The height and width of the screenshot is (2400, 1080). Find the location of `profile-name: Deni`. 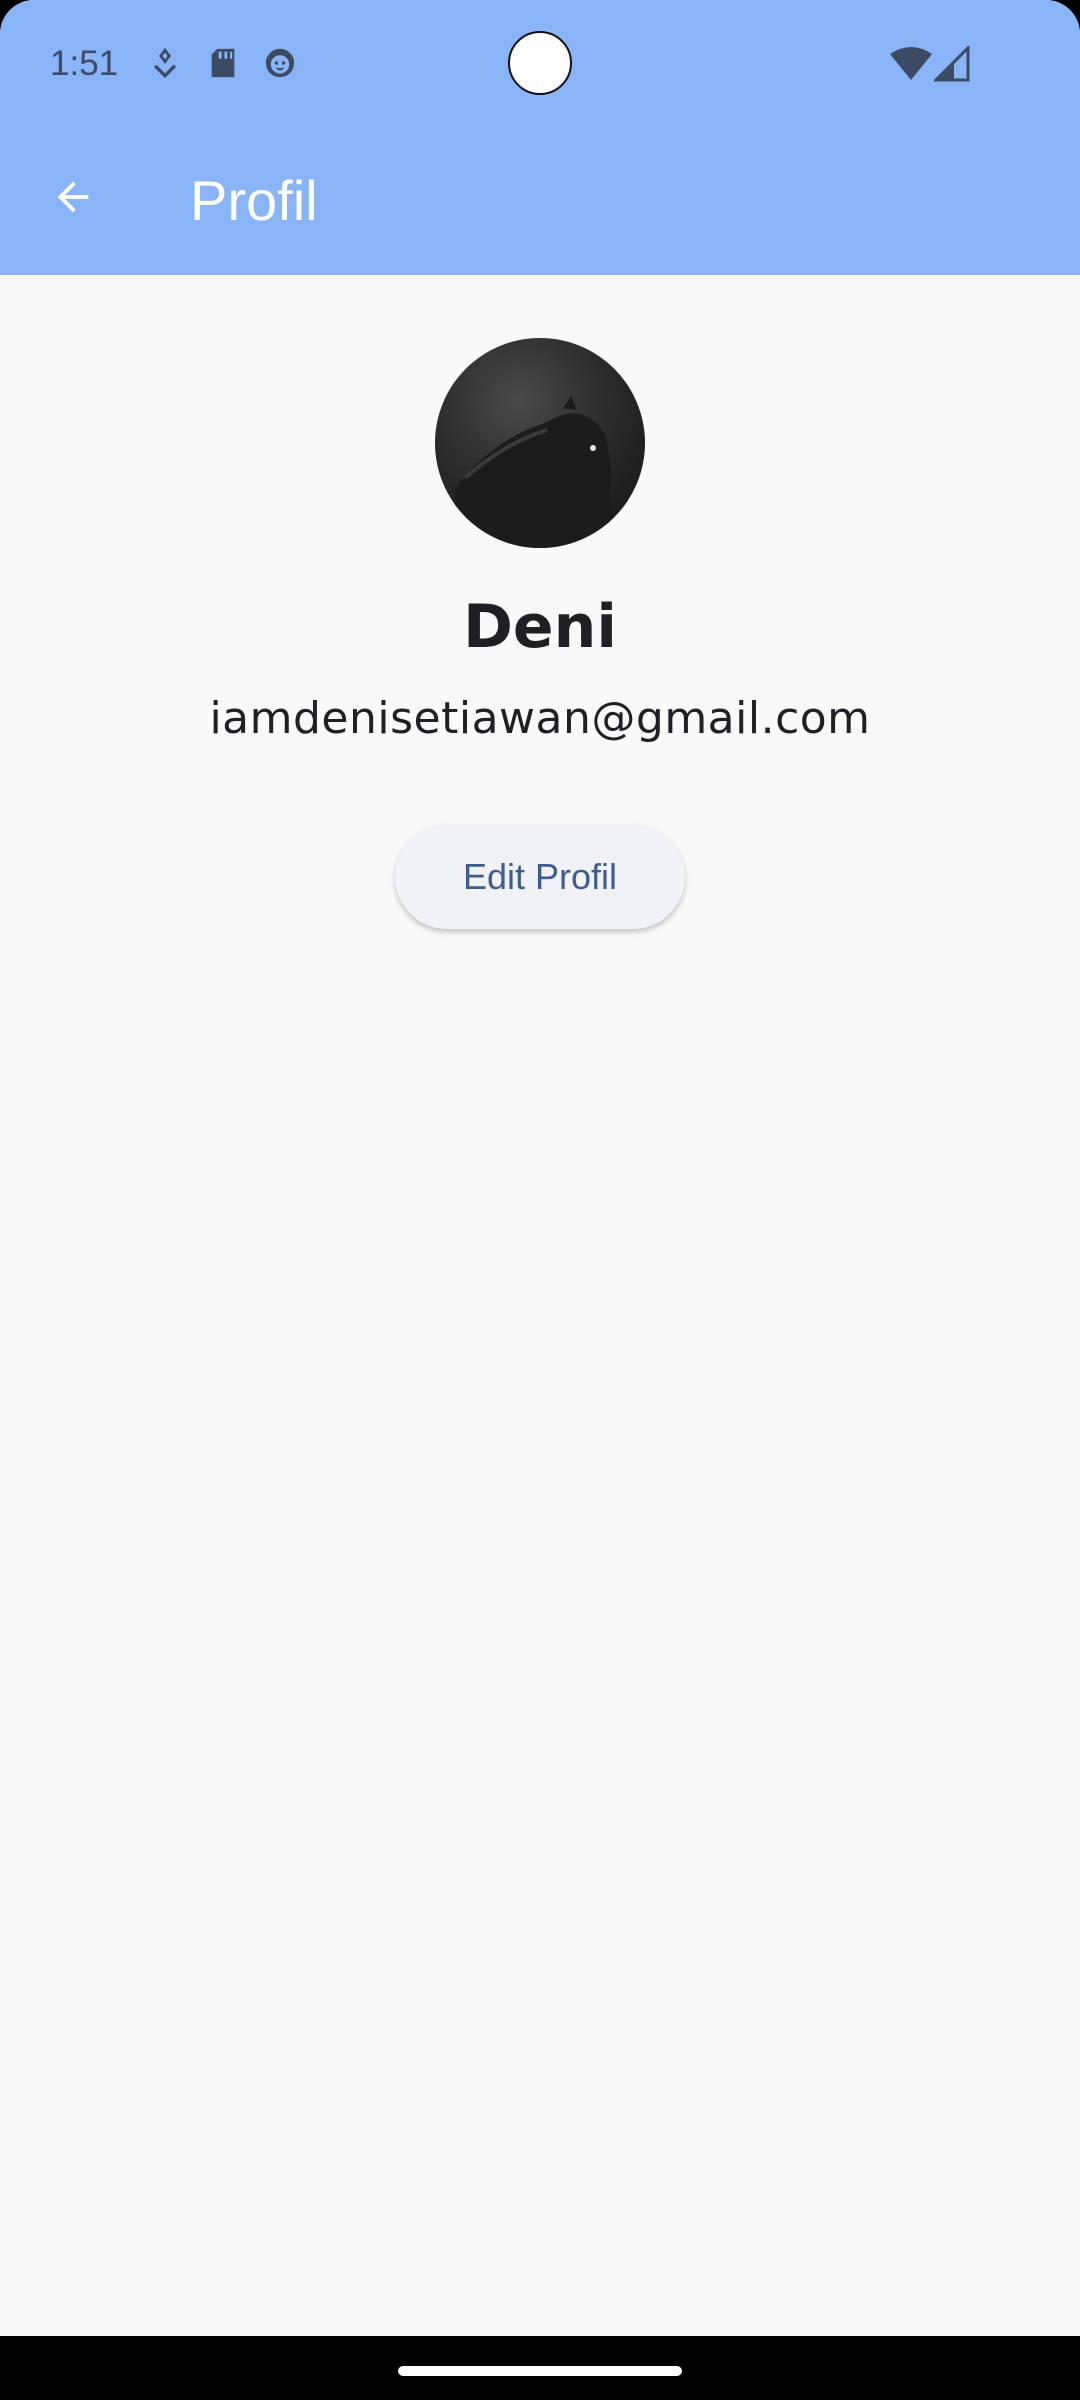

profile-name: Deni is located at coordinates (540, 627).